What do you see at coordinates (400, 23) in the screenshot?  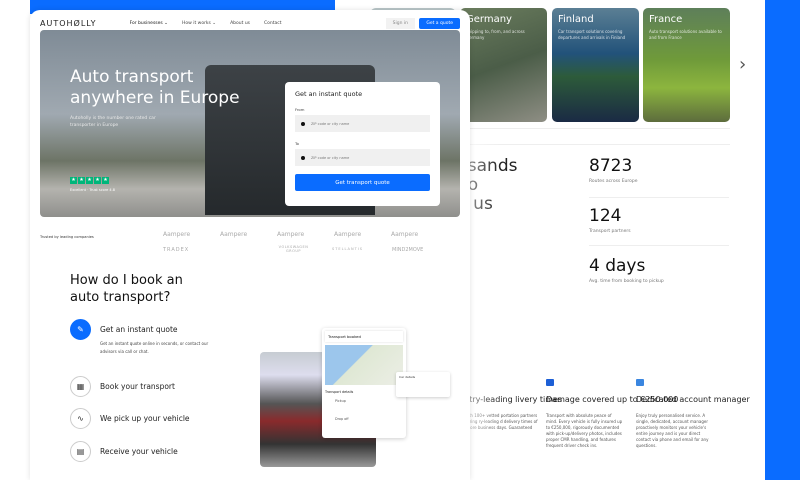 I see `sign-in-button: Sign in` at bounding box center [400, 23].